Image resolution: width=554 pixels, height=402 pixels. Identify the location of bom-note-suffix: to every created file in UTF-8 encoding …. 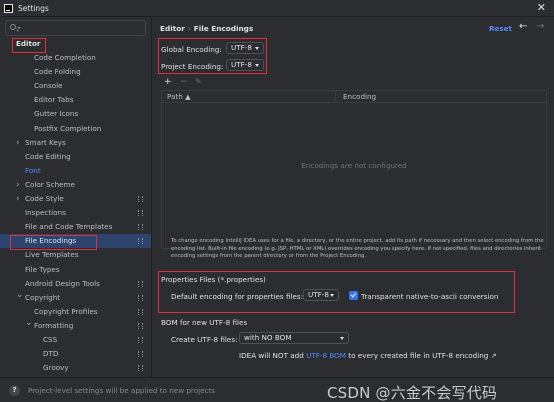
(421, 355).